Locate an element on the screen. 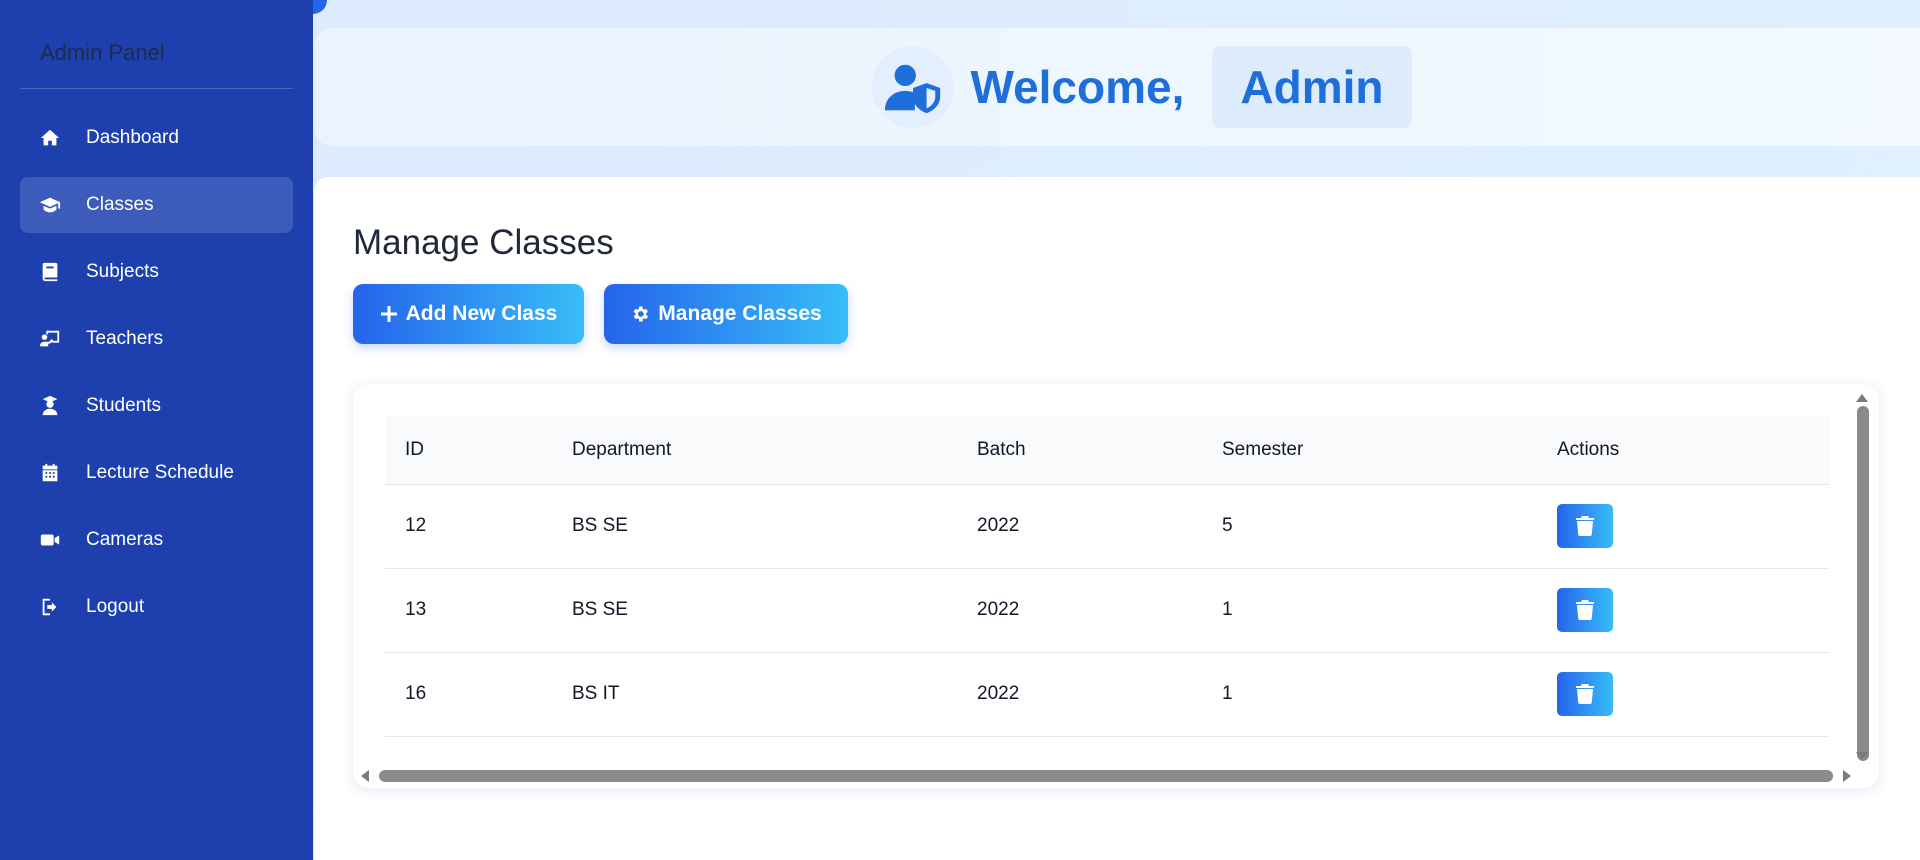 This screenshot has height=860, width=1920. scroll-right-arrow is located at coordinates (1847, 776).